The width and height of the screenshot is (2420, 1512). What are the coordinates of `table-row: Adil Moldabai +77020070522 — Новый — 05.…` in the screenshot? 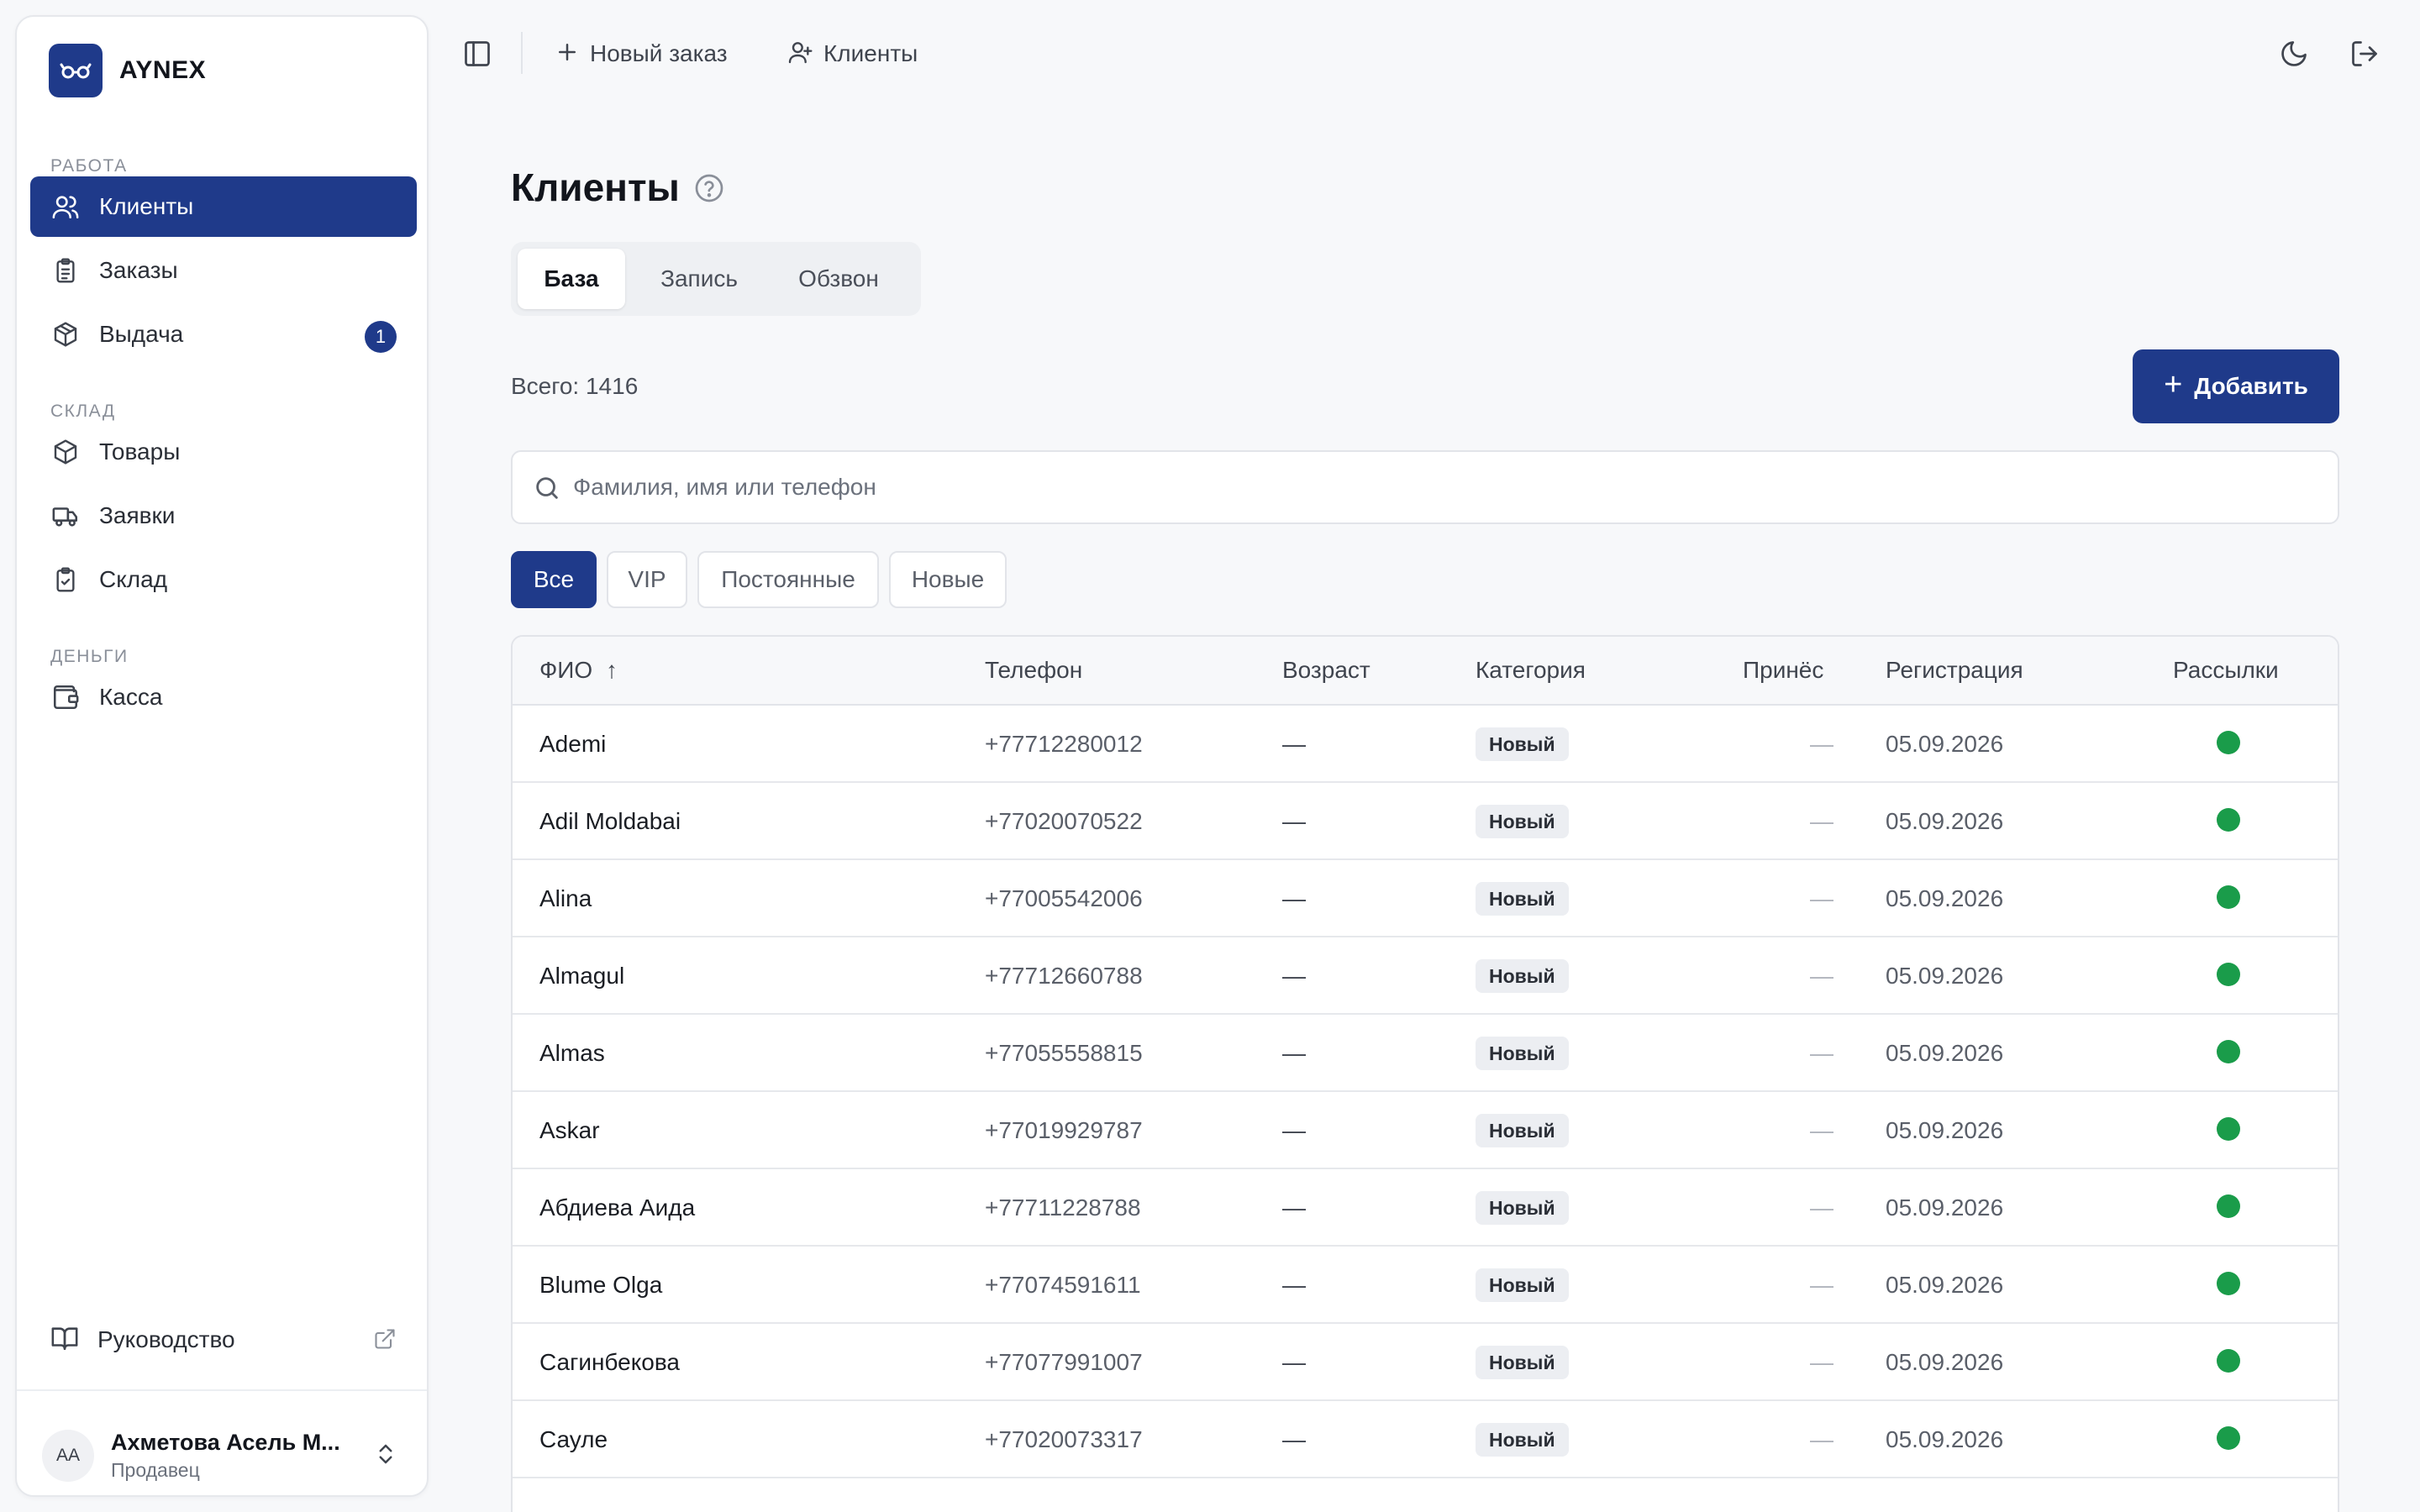 It's located at (1425, 821).